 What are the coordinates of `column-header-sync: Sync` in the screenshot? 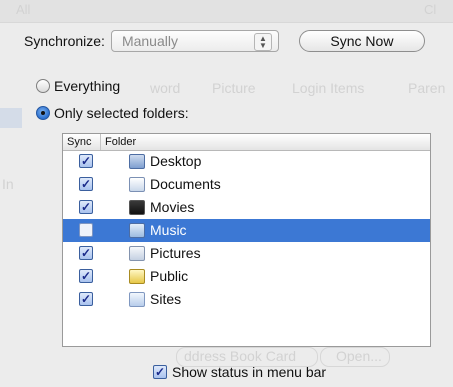 It's located at (82, 142).